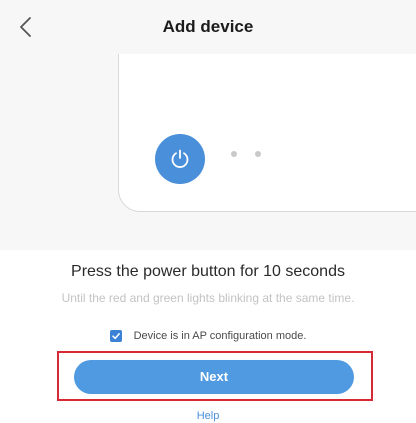  I want to click on next-button: Next, so click(214, 377).